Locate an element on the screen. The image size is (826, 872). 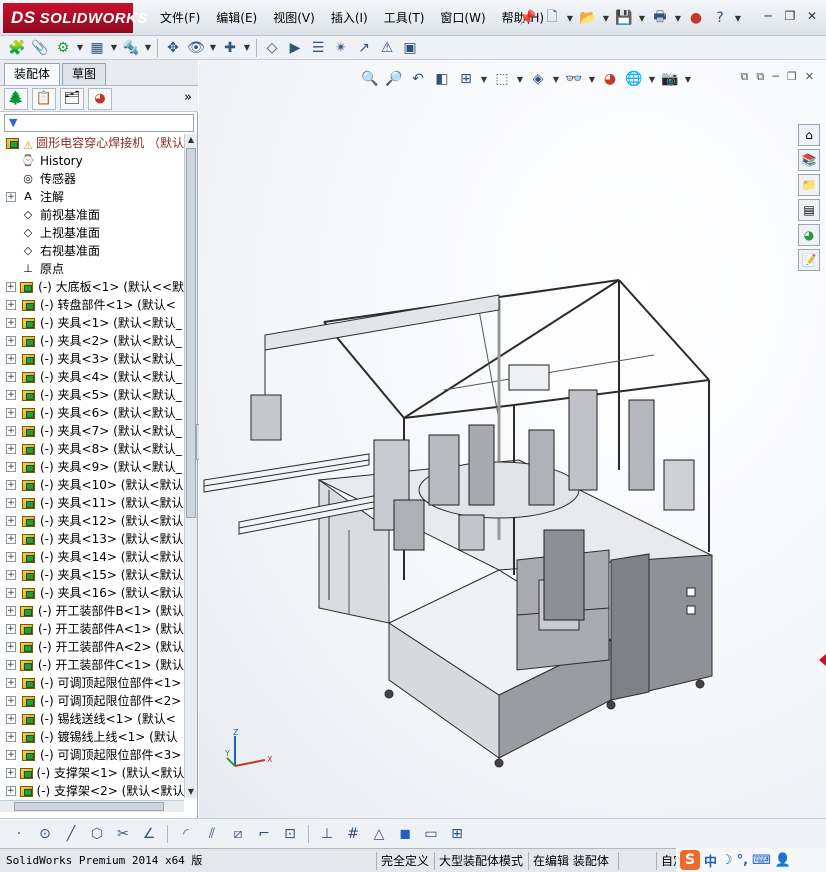
rebuild-traffic-light-icon: ● is located at coordinates (696, 18).